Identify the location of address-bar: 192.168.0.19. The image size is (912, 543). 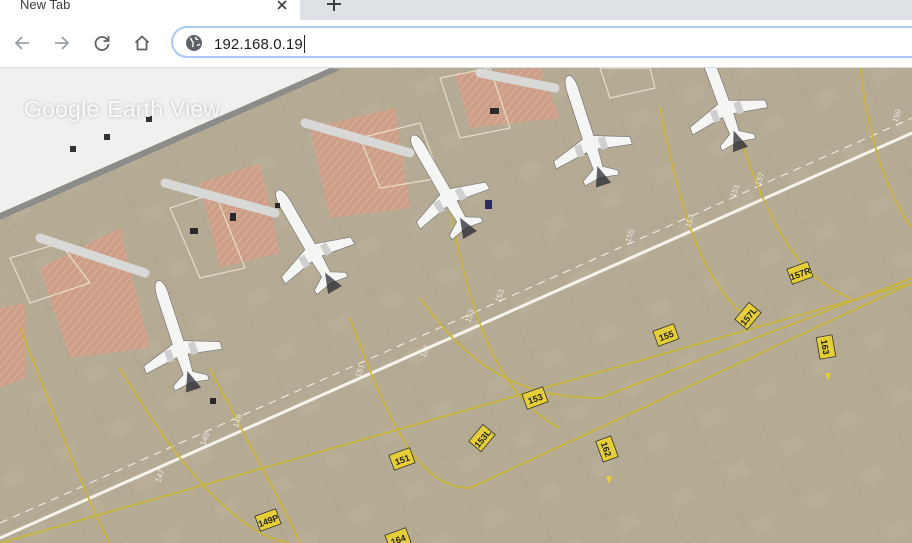
(541, 42).